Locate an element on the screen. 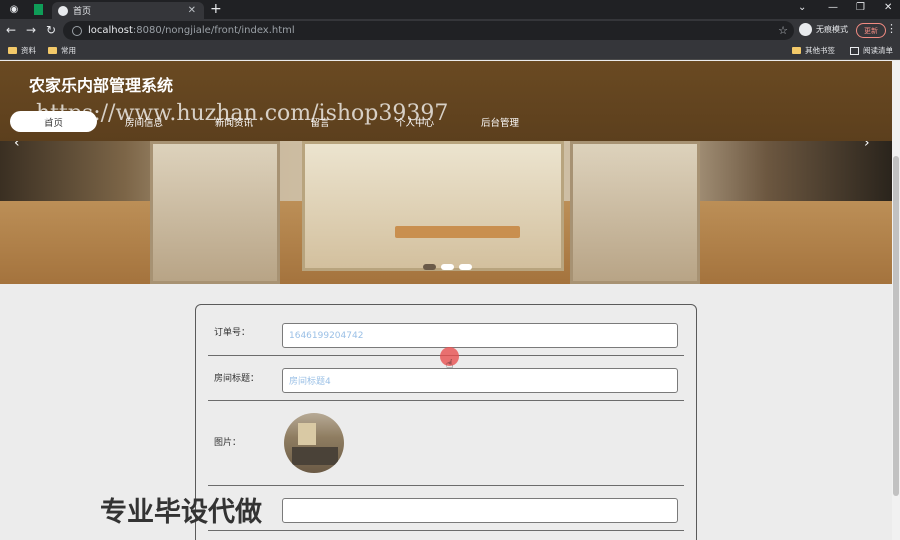 Image resolution: width=900 pixels, height=540 pixels. menu-icon: ⋮ is located at coordinates (891, 28).